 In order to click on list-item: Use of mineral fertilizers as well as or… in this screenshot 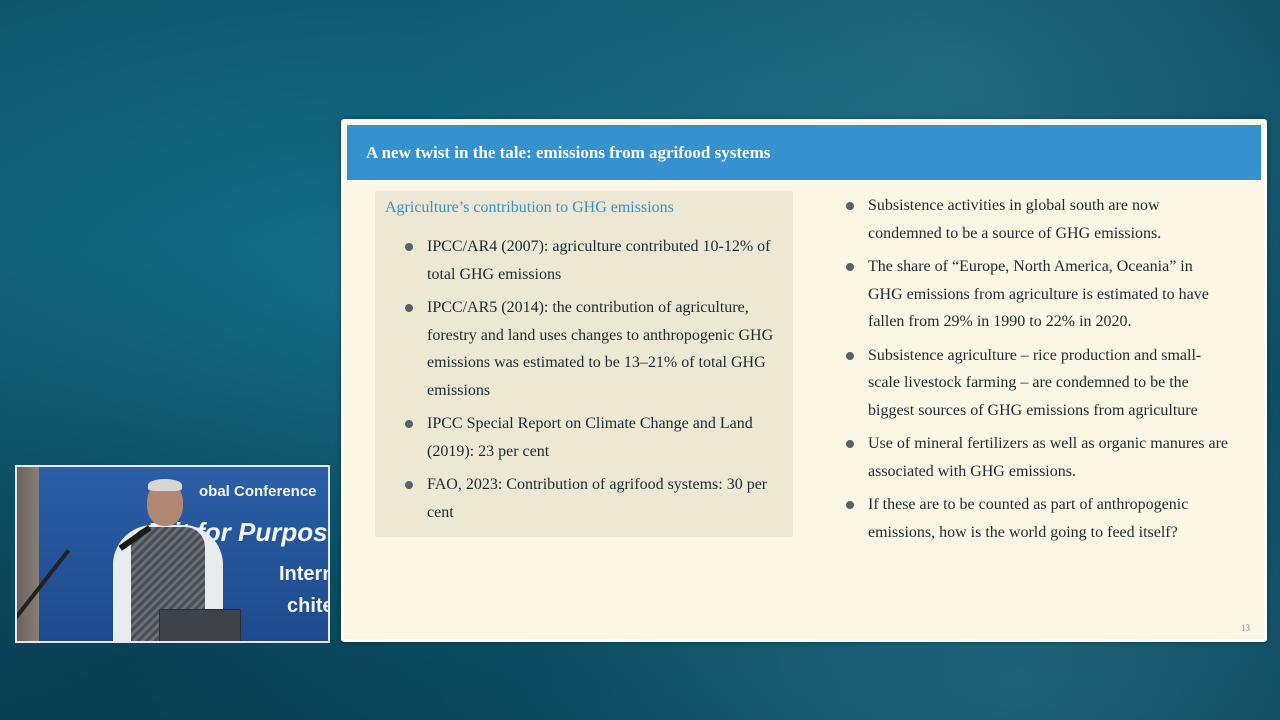, I will do `click(1038, 457)`.